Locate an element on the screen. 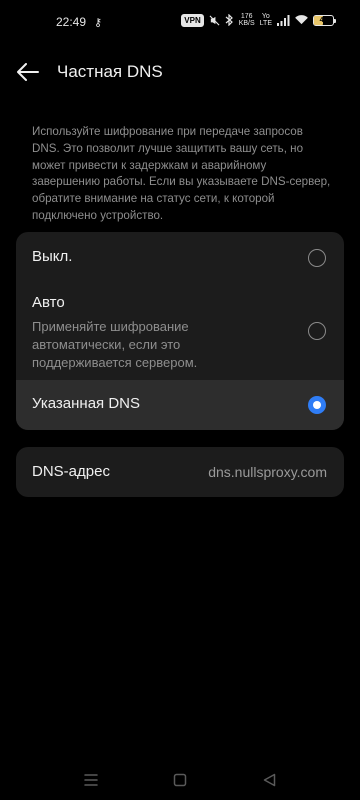  radio-off is located at coordinates (317, 258).